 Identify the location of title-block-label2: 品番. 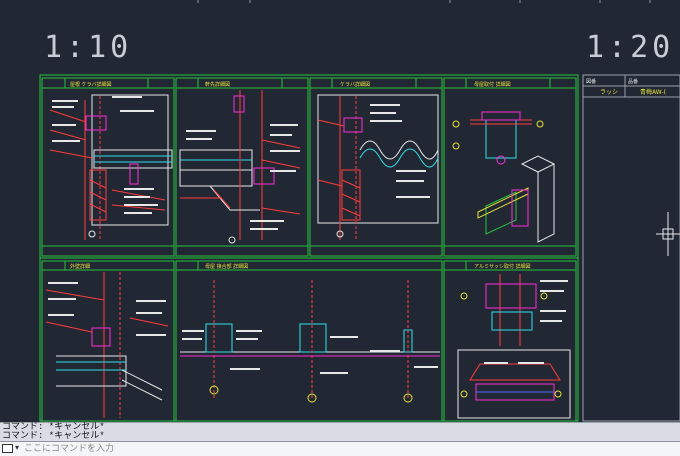
(633, 81).